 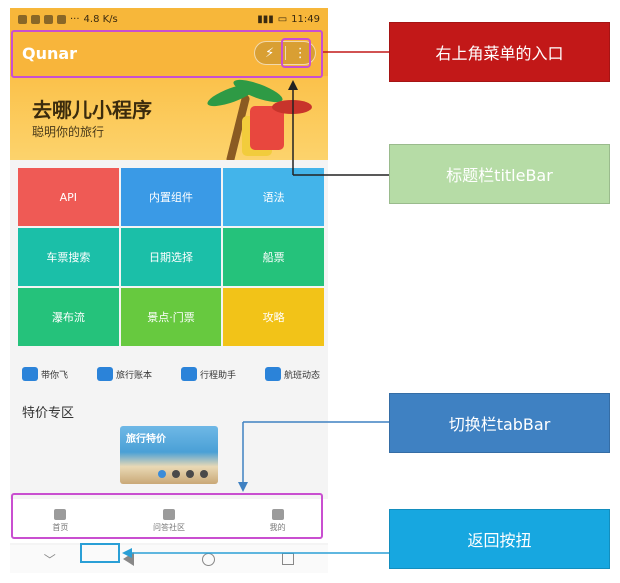 What do you see at coordinates (171, 197) in the screenshot?
I see `grid-item-components: 内置组件` at bounding box center [171, 197].